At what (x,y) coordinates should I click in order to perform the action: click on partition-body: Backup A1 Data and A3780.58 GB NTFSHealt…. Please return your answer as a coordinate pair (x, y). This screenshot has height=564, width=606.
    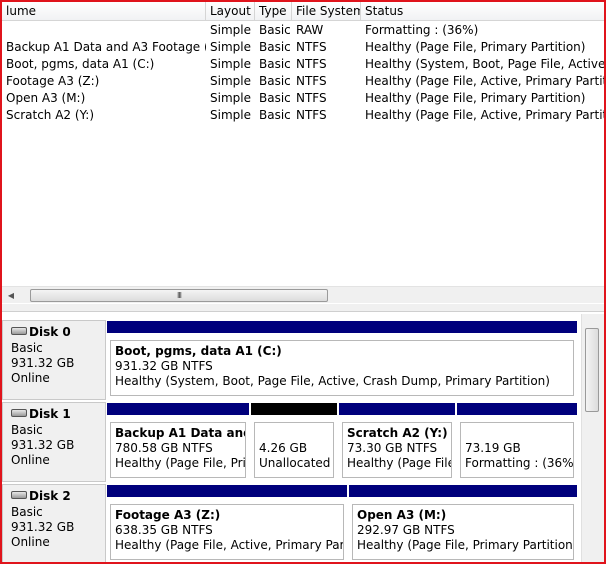
    Looking at the image, I should click on (178, 449).